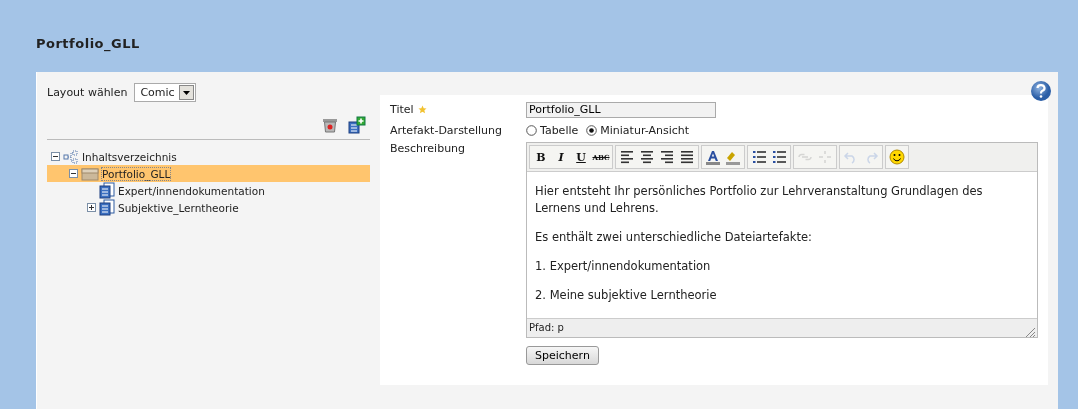 The image size is (1078, 409). Describe the element at coordinates (561, 157) in the screenshot. I see `italic-button: I` at that location.